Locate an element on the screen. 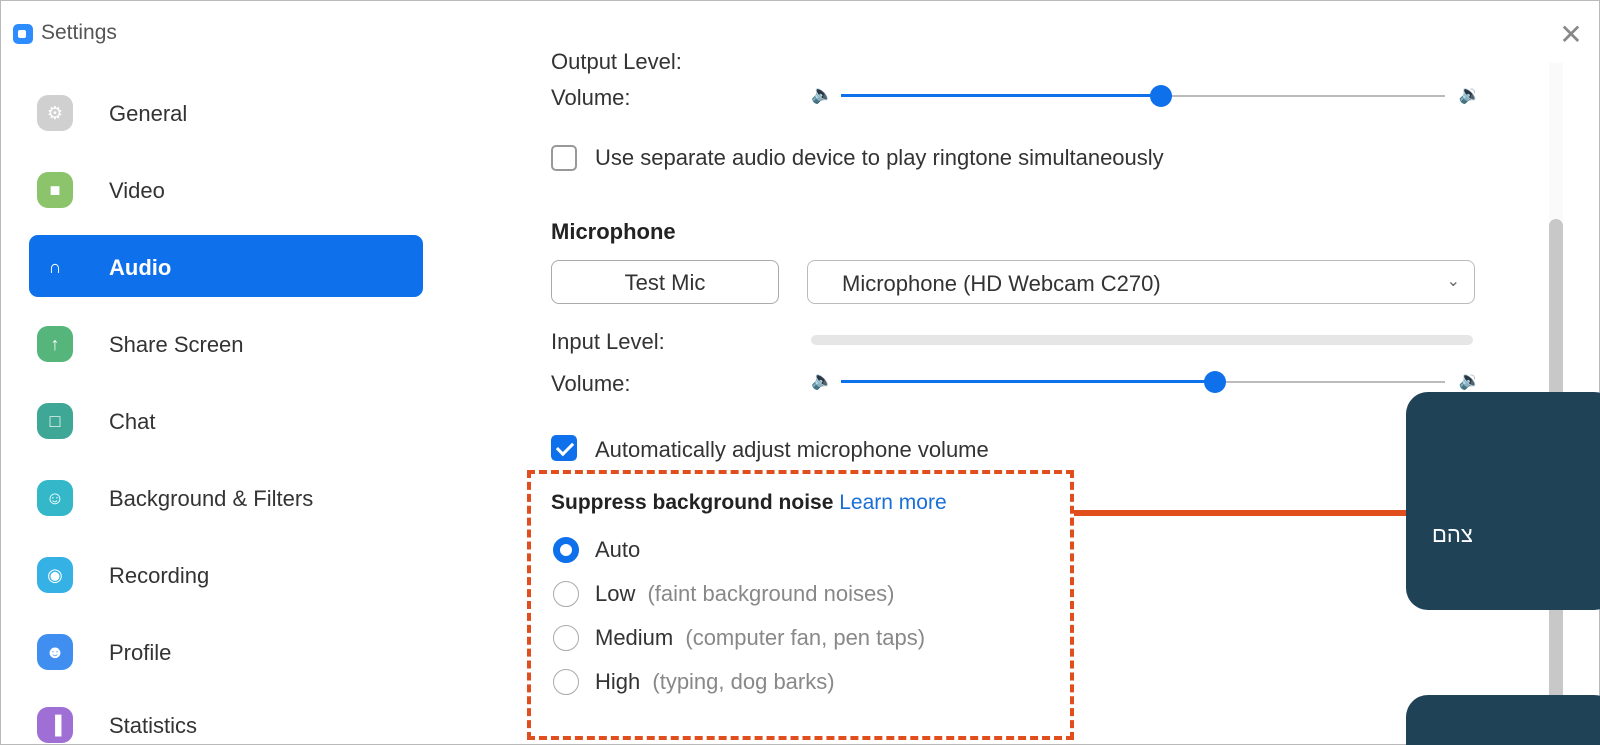 The height and width of the screenshot is (745, 1600). chevron-down-icon: ⌄ is located at coordinates (1453, 281).